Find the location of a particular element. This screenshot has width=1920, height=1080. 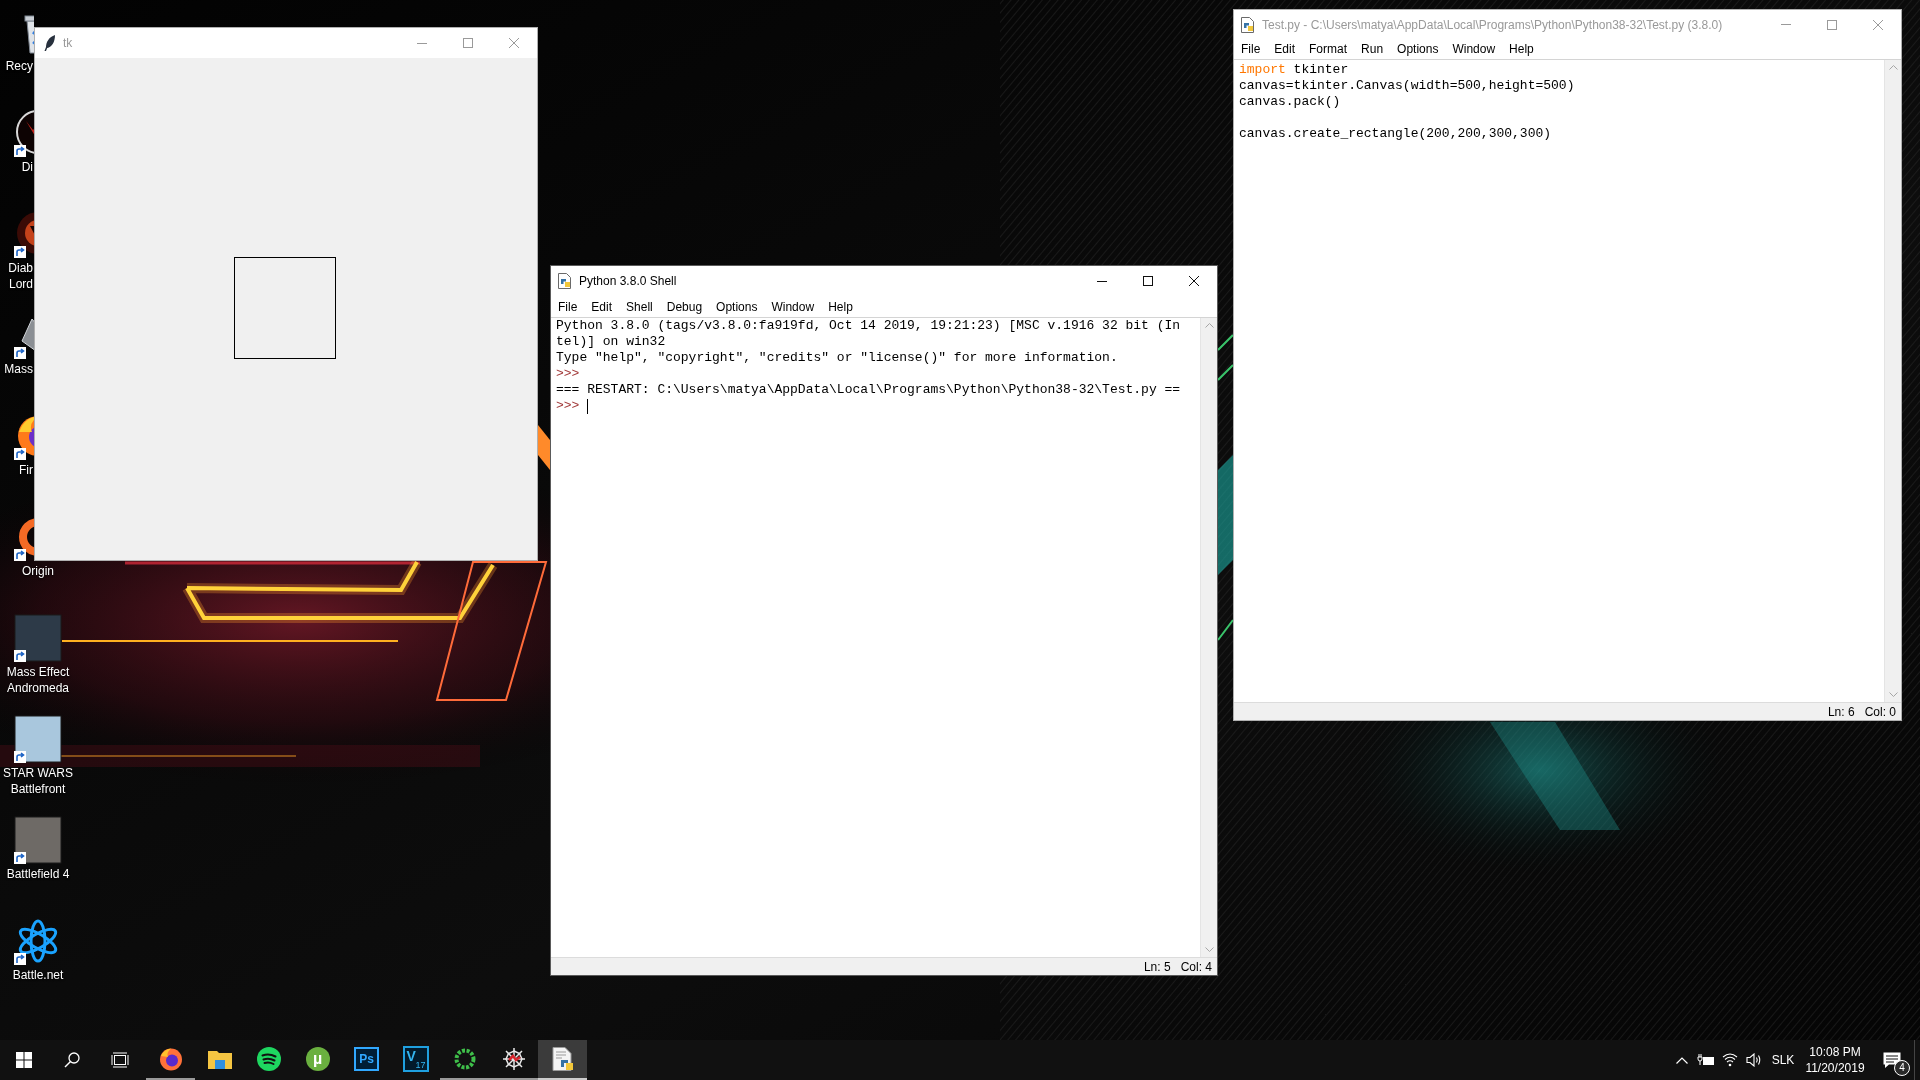

letter-logo: Ps is located at coordinates (366, 1059).